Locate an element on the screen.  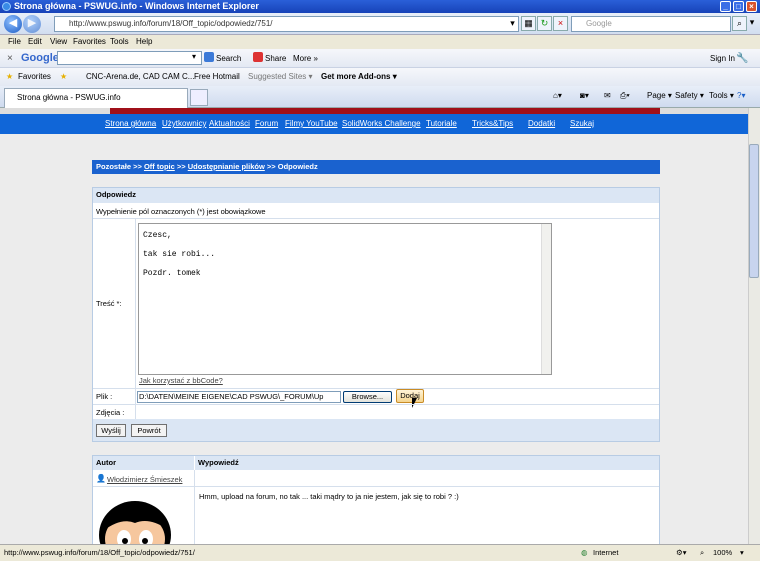
content-line: Pozdr. tomek is located at coordinates (172, 273).